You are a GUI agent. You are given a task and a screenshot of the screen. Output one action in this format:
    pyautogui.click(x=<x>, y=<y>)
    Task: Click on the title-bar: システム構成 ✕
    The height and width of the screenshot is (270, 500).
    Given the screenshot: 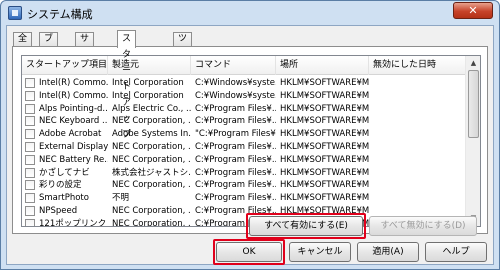 What is the action you would take?
    pyautogui.click(x=250, y=13)
    